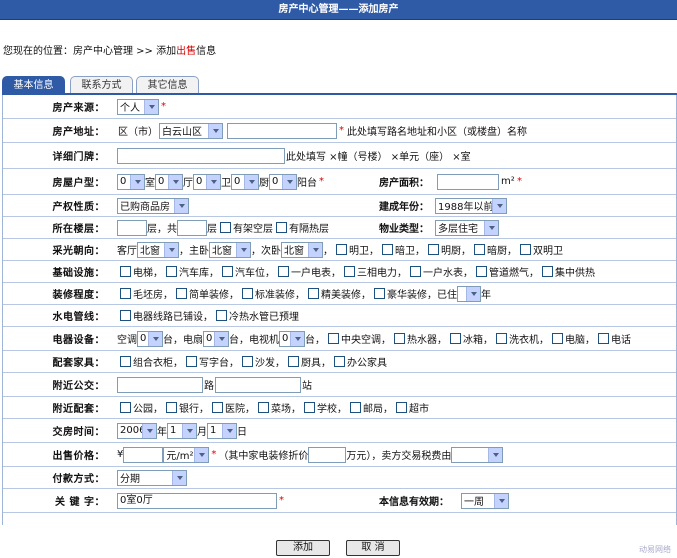 The image size is (677, 558). Describe the element at coordinates (138, 106) in the screenshot. I see `source-select: 个人` at that location.